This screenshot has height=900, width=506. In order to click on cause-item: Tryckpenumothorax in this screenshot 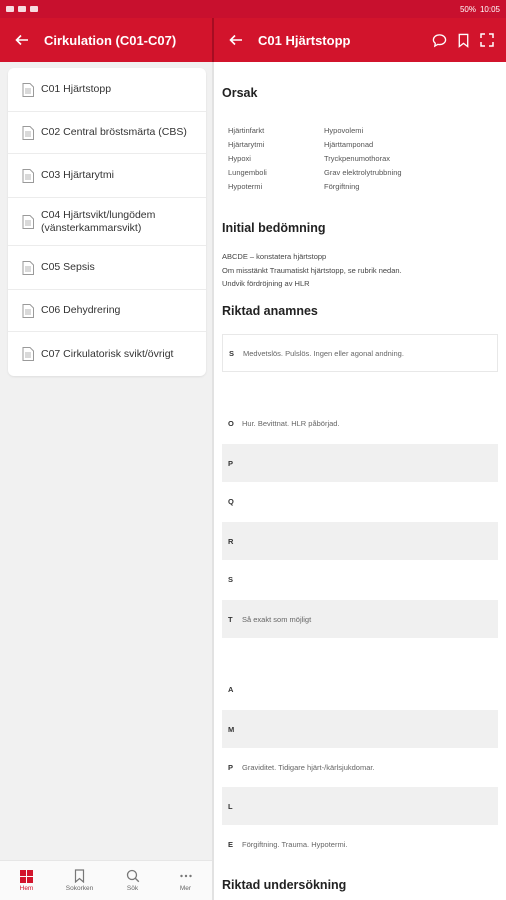, I will do `click(357, 158)`.